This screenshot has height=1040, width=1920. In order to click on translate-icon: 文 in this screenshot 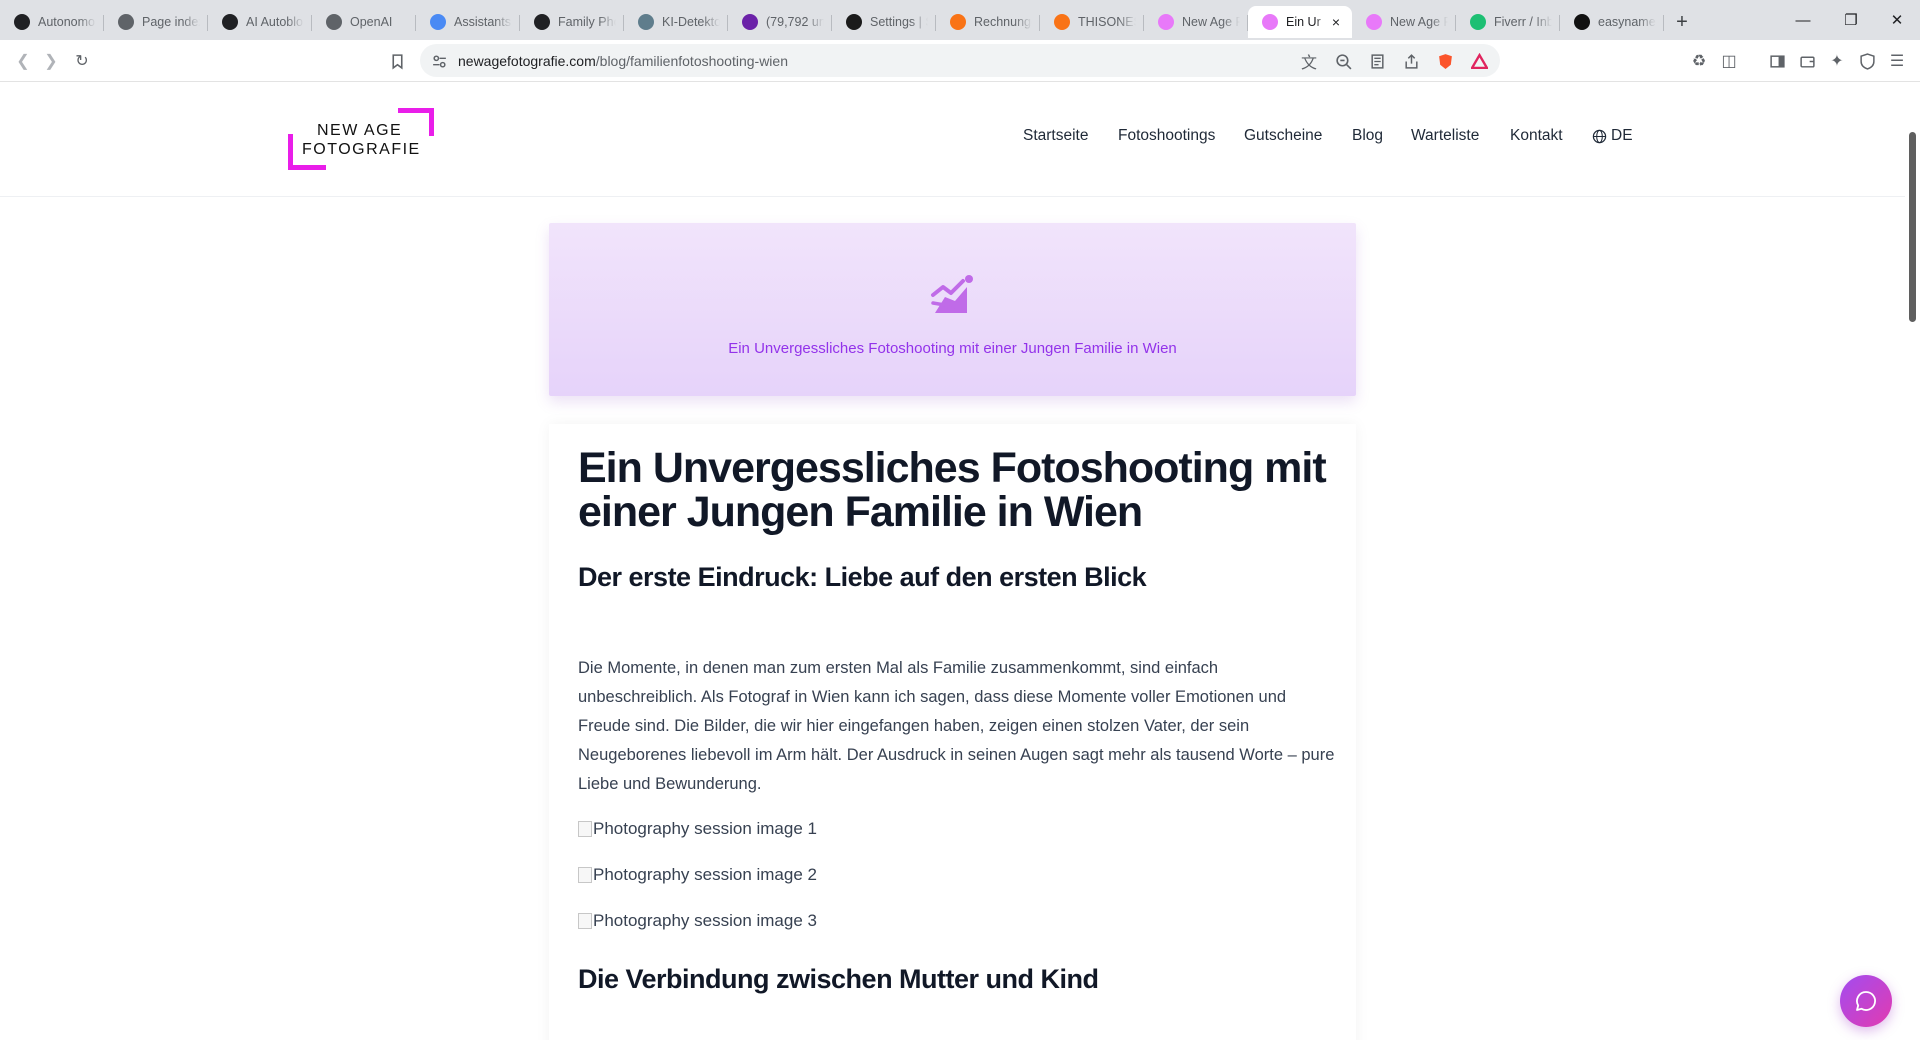, I will do `click(1309, 61)`.